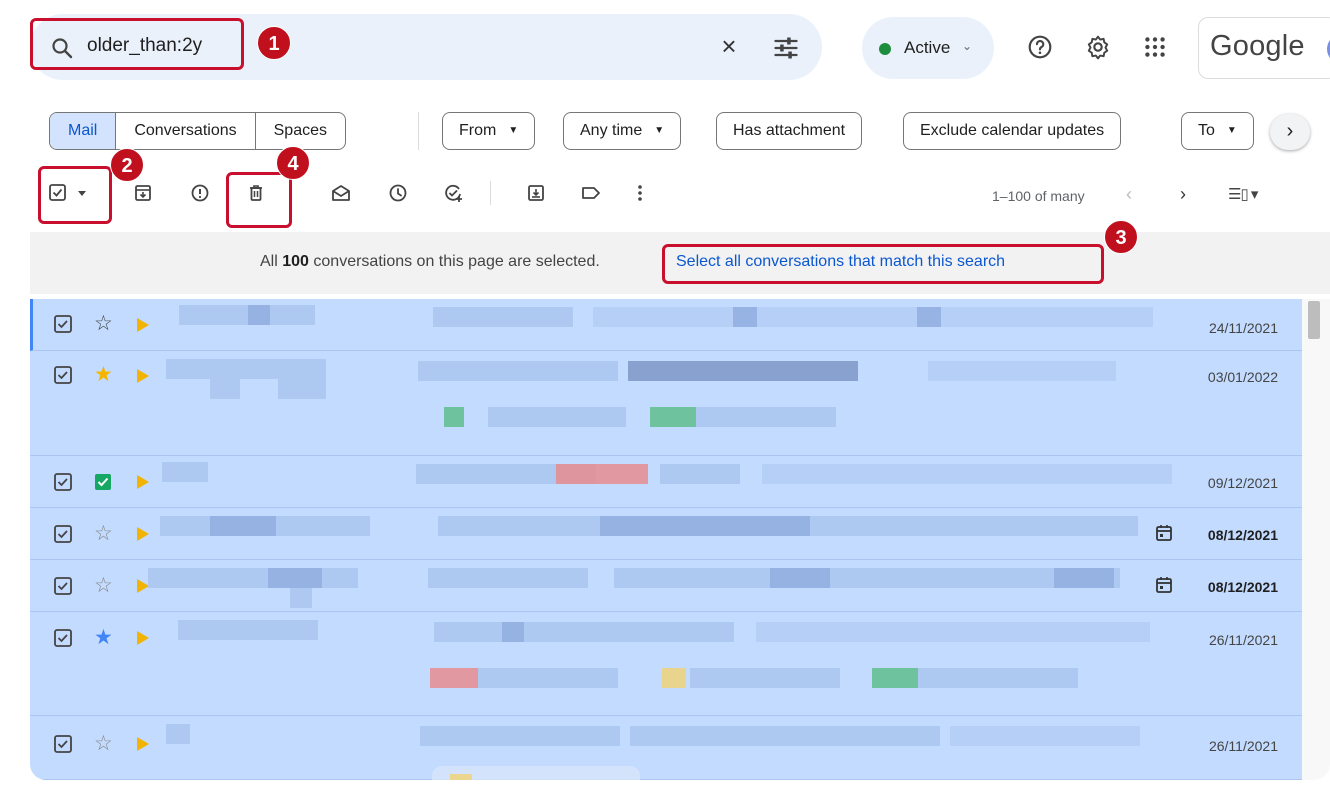  Describe the element at coordinates (666, 748) in the screenshot. I see `table-row: ☆ 26/11/2021` at that location.